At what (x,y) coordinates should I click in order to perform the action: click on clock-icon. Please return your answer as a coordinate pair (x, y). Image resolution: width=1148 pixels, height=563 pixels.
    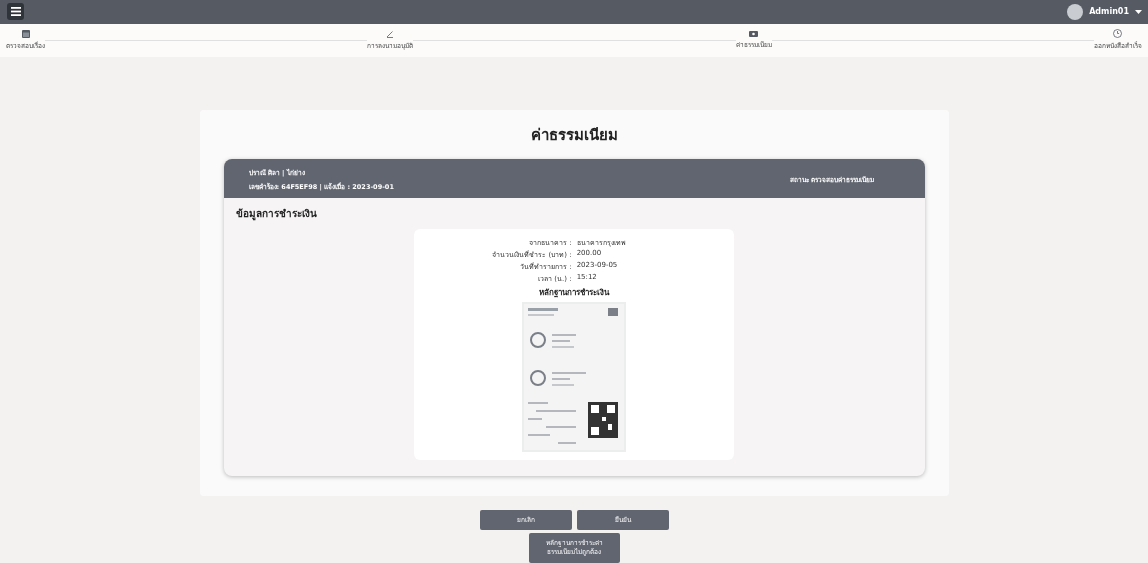
    Looking at the image, I should click on (1118, 34).